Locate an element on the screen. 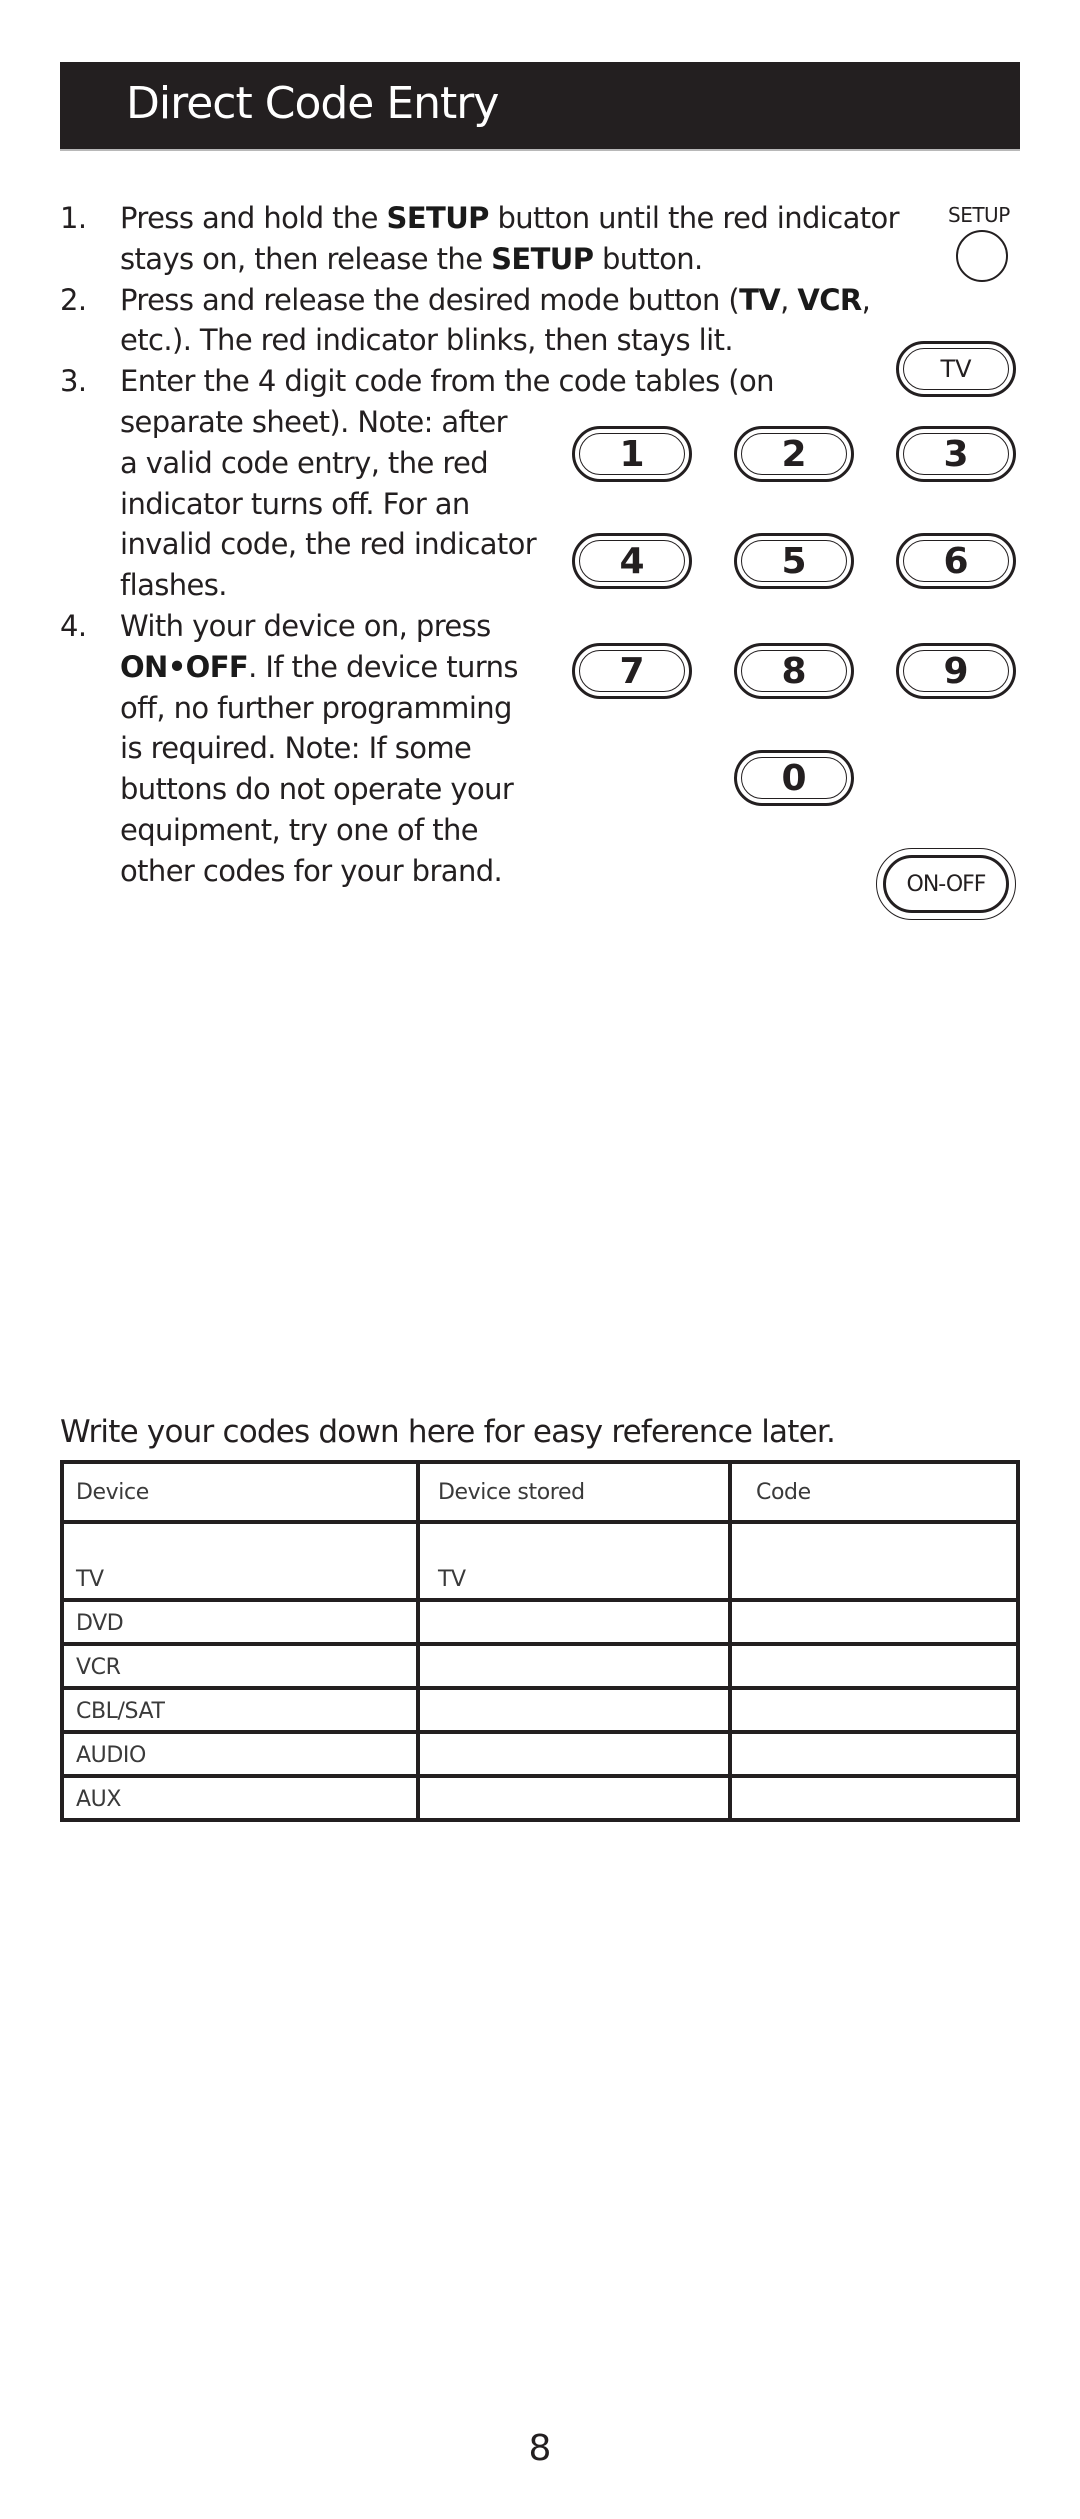 The height and width of the screenshot is (2519, 1080). key-label: 1 is located at coordinates (632, 454).